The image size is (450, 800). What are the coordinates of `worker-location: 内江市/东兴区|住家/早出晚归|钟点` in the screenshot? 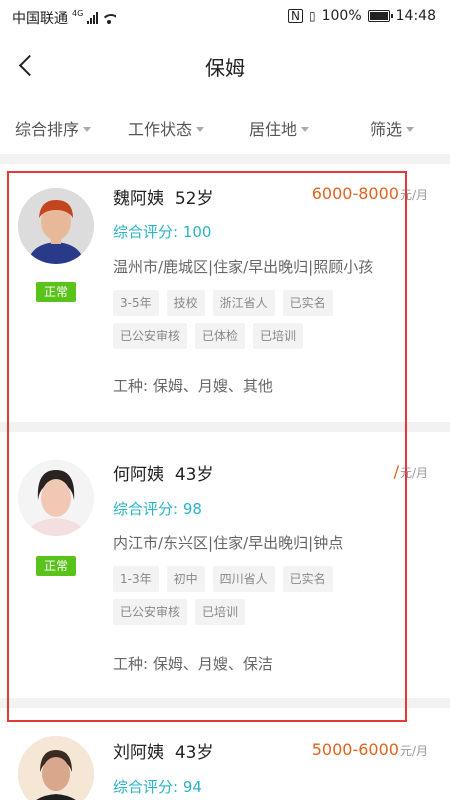 It's located at (228, 543).